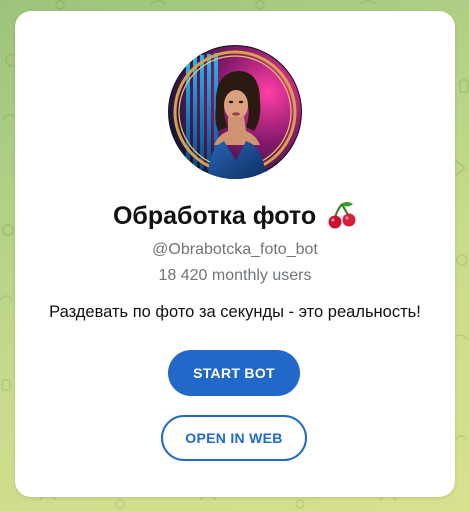  I want to click on cherry-icon, so click(342, 219).